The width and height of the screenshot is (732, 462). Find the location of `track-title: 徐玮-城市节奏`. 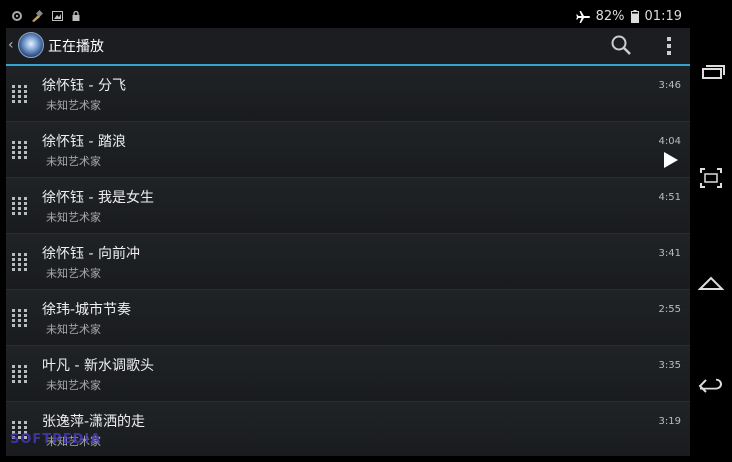

track-title: 徐玮-城市节奏 is located at coordinates (87, 310).